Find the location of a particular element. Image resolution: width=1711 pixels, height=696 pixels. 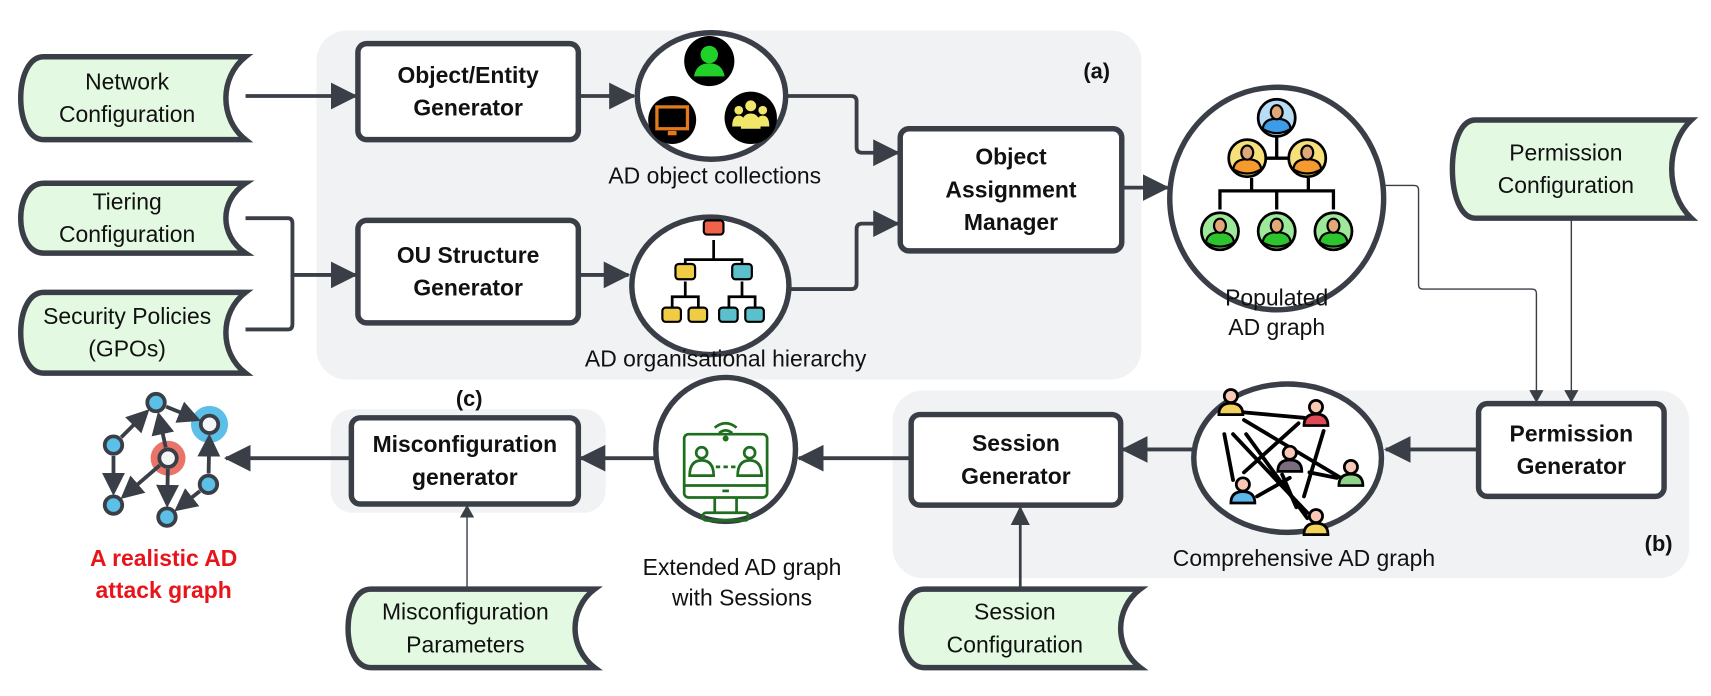

session-generator-label-line1: Session is located at coordinates (1016, 443).